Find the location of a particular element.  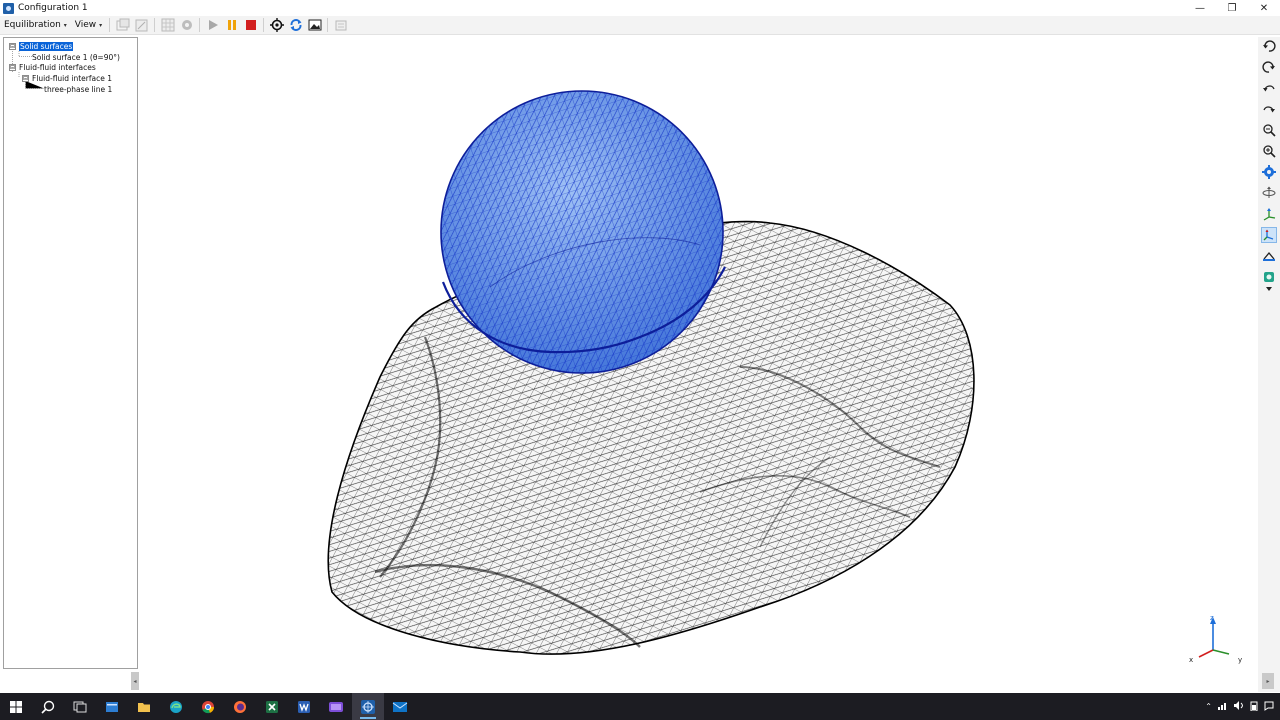

chrome-icon is located at coordinates (208, 706).